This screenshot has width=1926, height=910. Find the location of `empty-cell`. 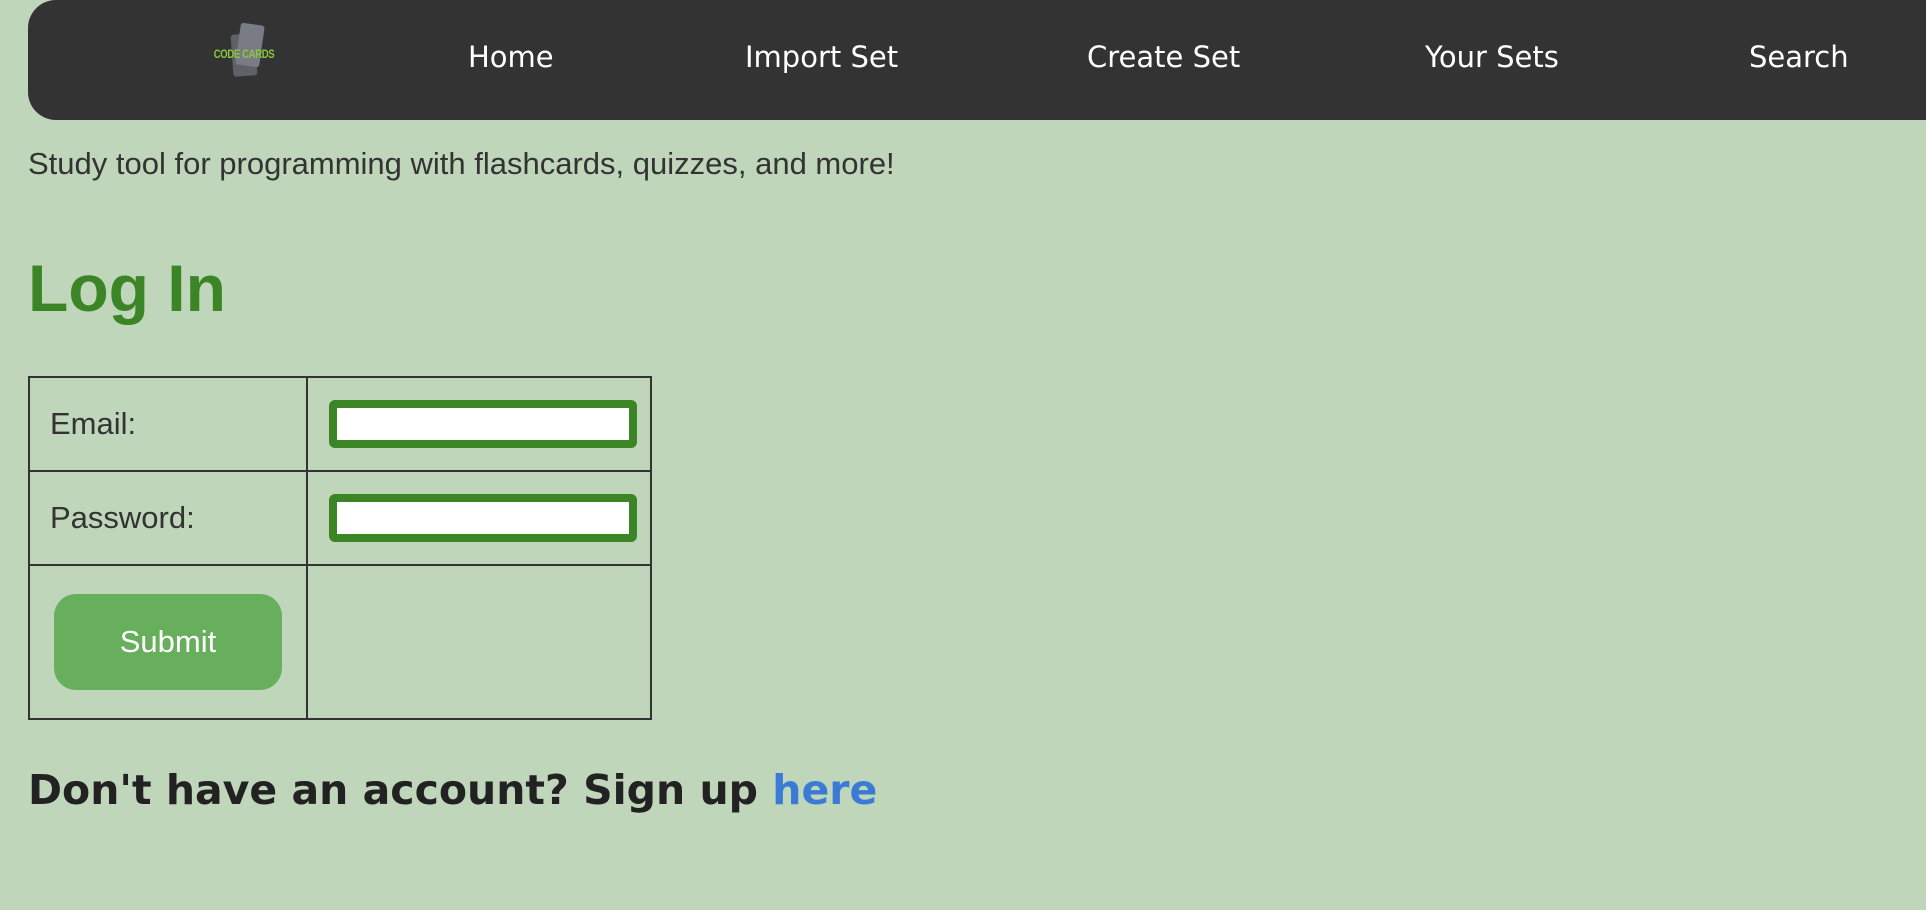

empty-cell is located at coordinates (479, 642).